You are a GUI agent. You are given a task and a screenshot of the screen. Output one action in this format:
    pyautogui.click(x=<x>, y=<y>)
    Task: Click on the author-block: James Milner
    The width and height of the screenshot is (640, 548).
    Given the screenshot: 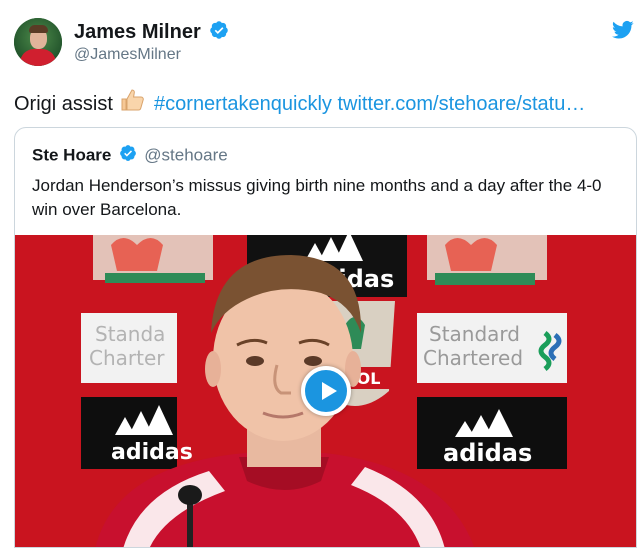 What is the action you would take?
    pyautogui.click(x=151, y=32)
    